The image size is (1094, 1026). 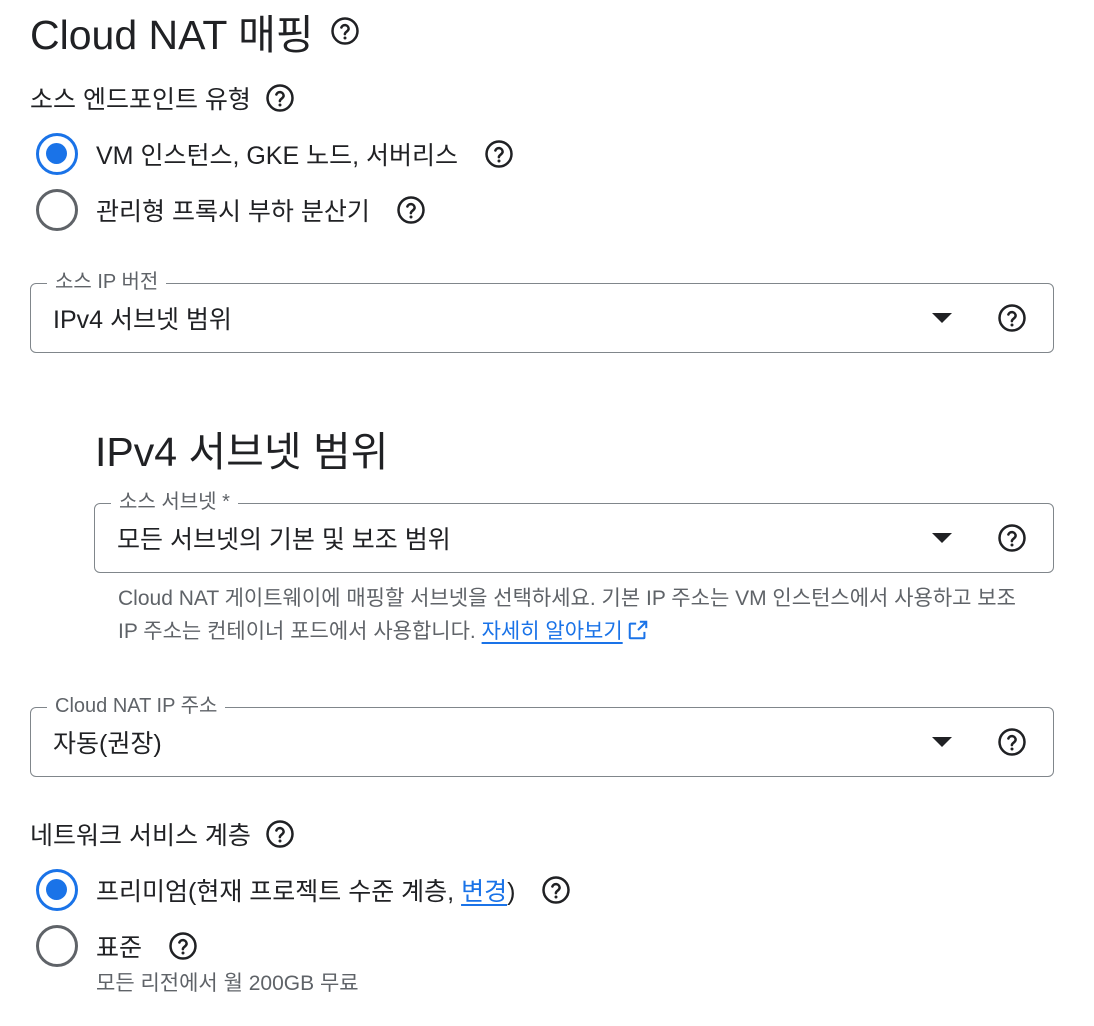 What do you see at coordinates (542, 311) in the screenshot?
I see `source-ip-version-select: 소스 IP 버전 IPv4 서브넷 범위` at bounding box center [542, 311].